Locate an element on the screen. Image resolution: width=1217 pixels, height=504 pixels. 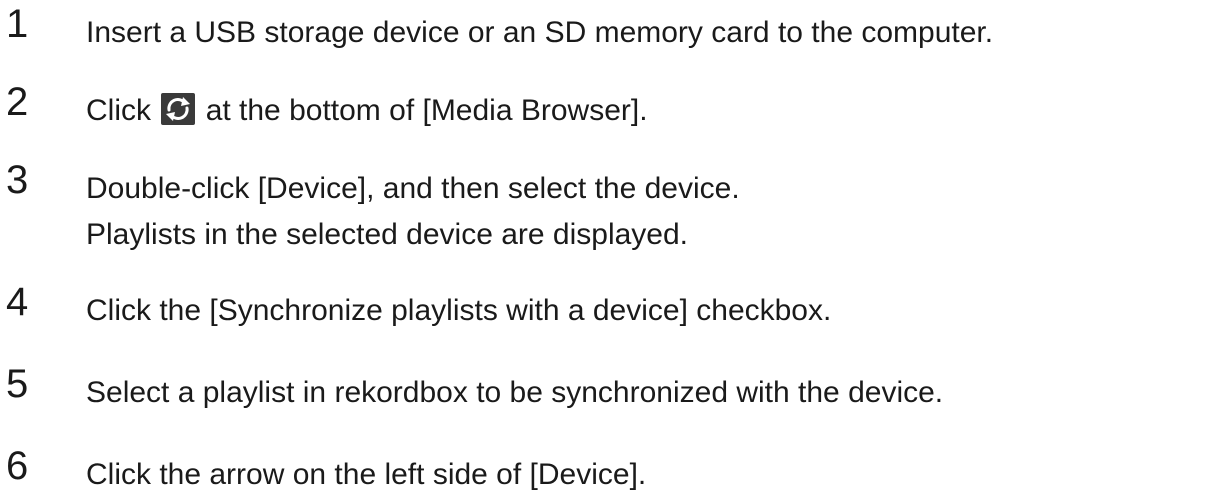
step-number: 3 is located at coordinates (17, 180).